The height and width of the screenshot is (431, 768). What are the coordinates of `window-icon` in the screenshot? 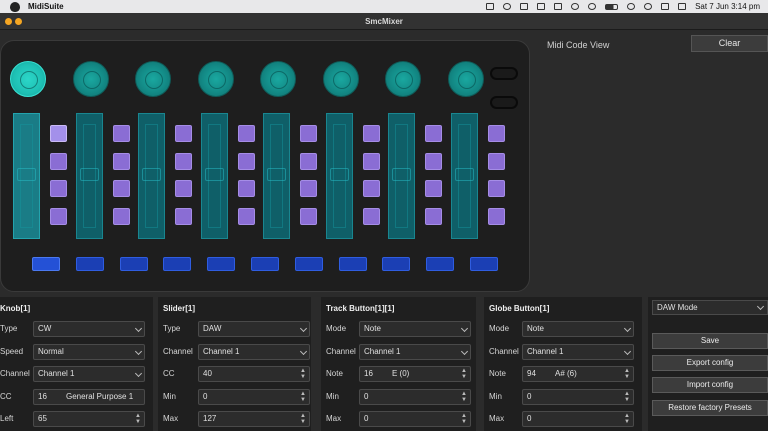 It's located at (558, 6).